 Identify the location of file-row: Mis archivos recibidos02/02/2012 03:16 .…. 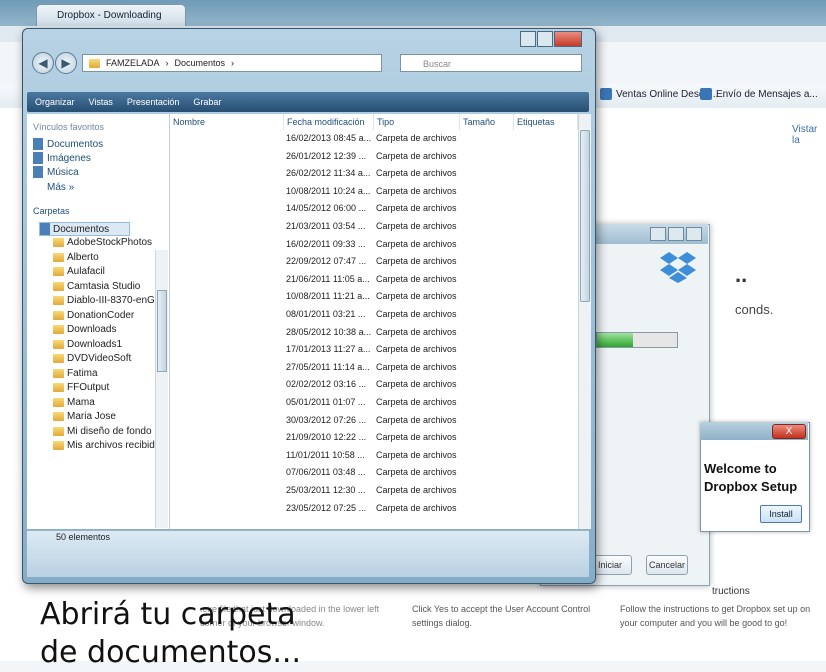
(374, 384).